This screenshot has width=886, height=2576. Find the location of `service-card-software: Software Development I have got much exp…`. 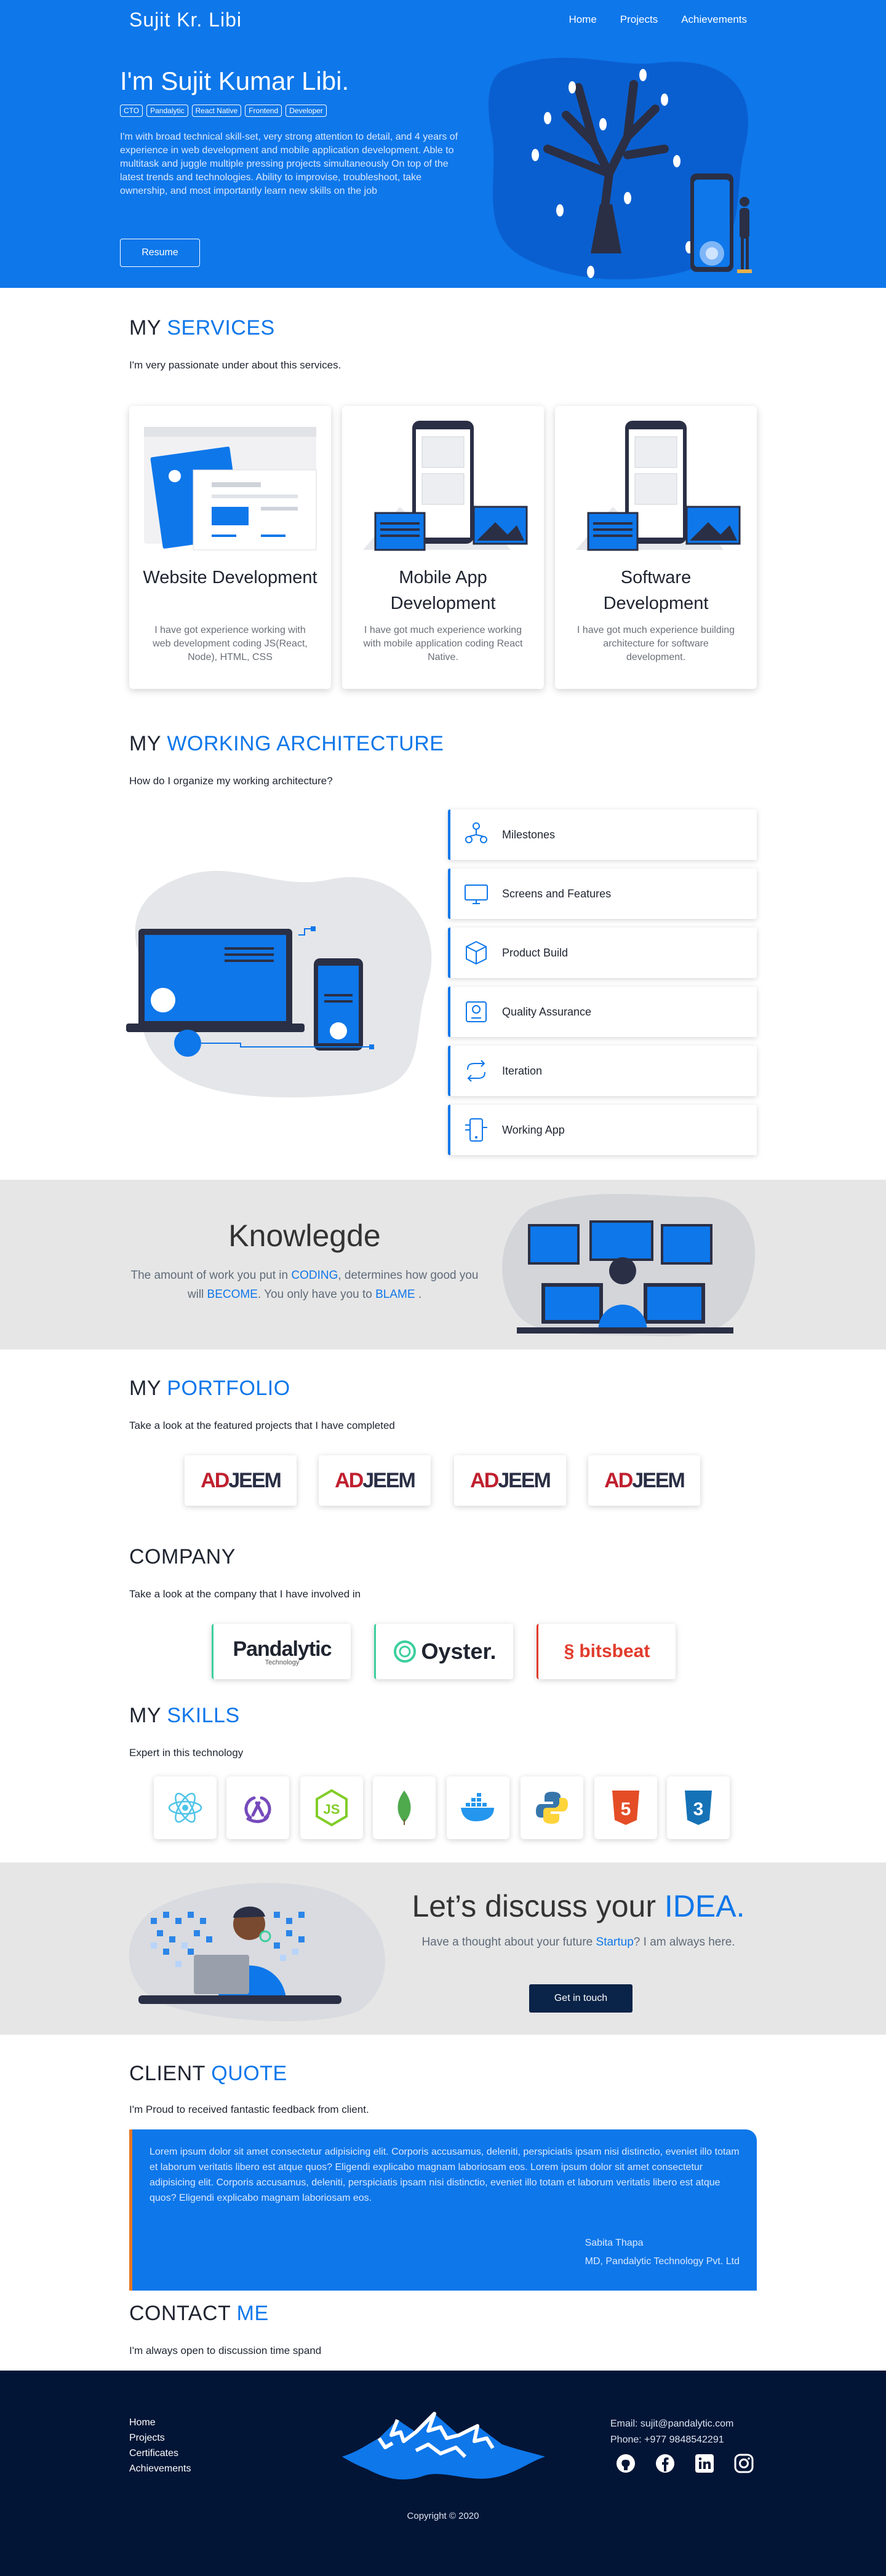

service-card-software: Software Development I have got much exp… is located at coordinates (656, 547).